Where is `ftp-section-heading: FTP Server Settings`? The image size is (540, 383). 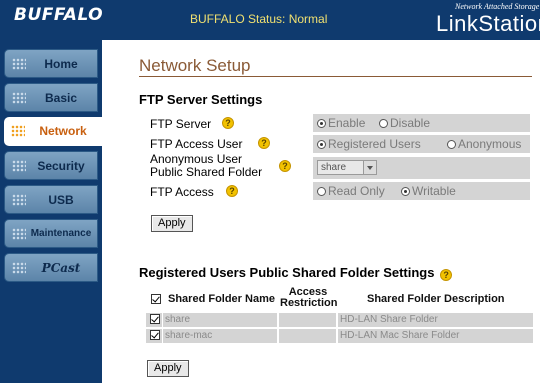
ftp-section-heading: FTP Server Settings is located at coordinates (201, 99).